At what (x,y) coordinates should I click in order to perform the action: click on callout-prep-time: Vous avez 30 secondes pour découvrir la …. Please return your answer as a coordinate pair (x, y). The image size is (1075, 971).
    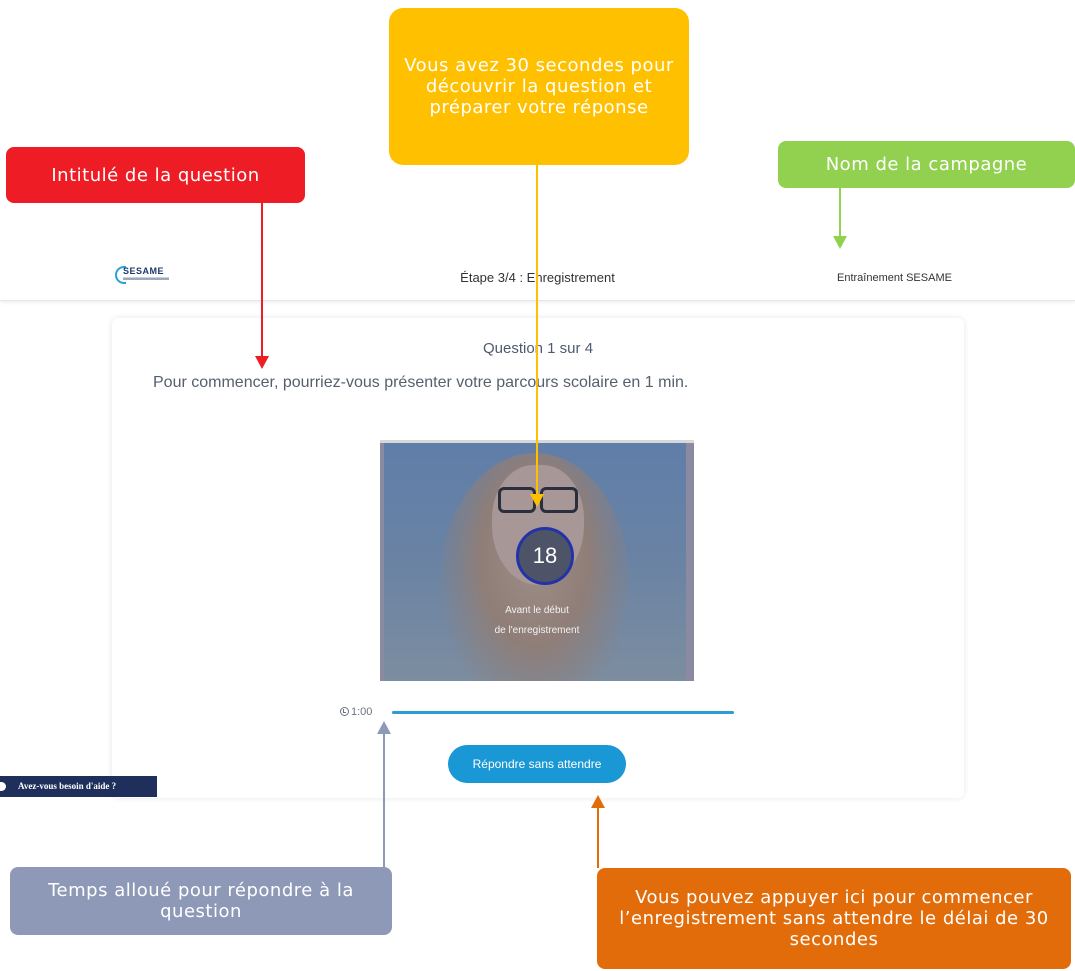
    Looking at the image, I should click on (539, 86).